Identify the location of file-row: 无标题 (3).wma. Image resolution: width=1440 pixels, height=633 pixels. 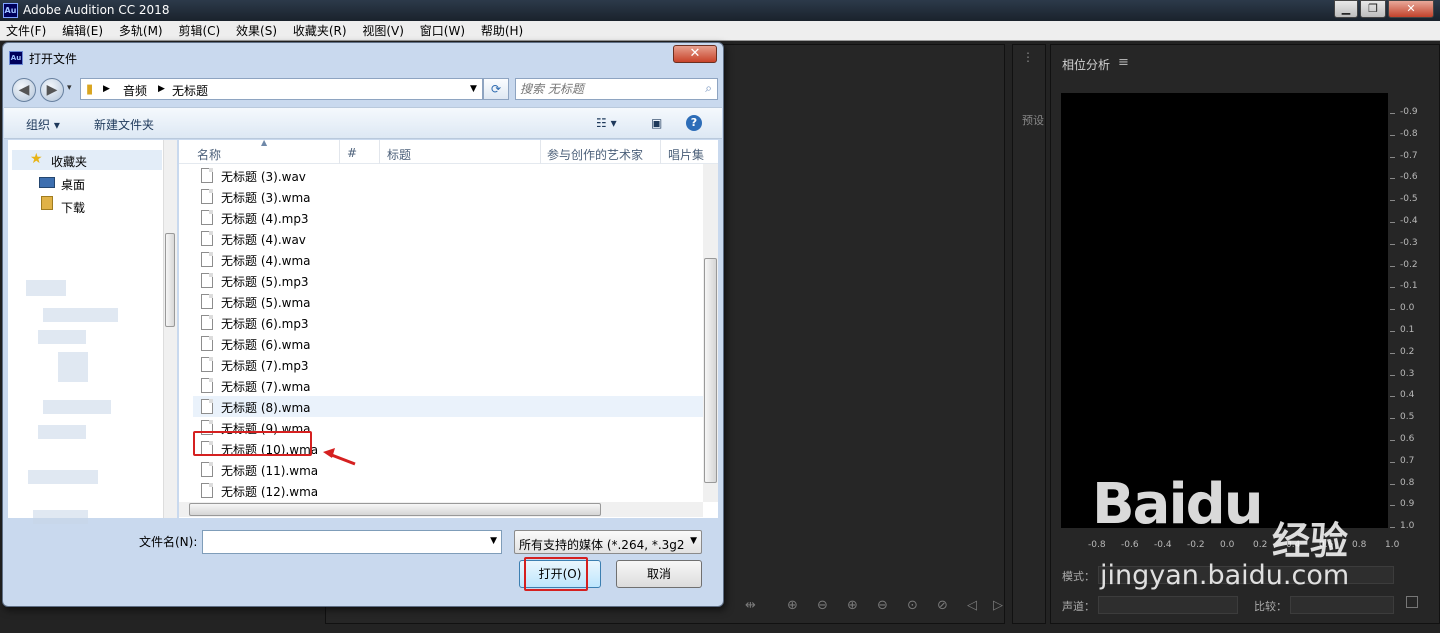
(448, 196).